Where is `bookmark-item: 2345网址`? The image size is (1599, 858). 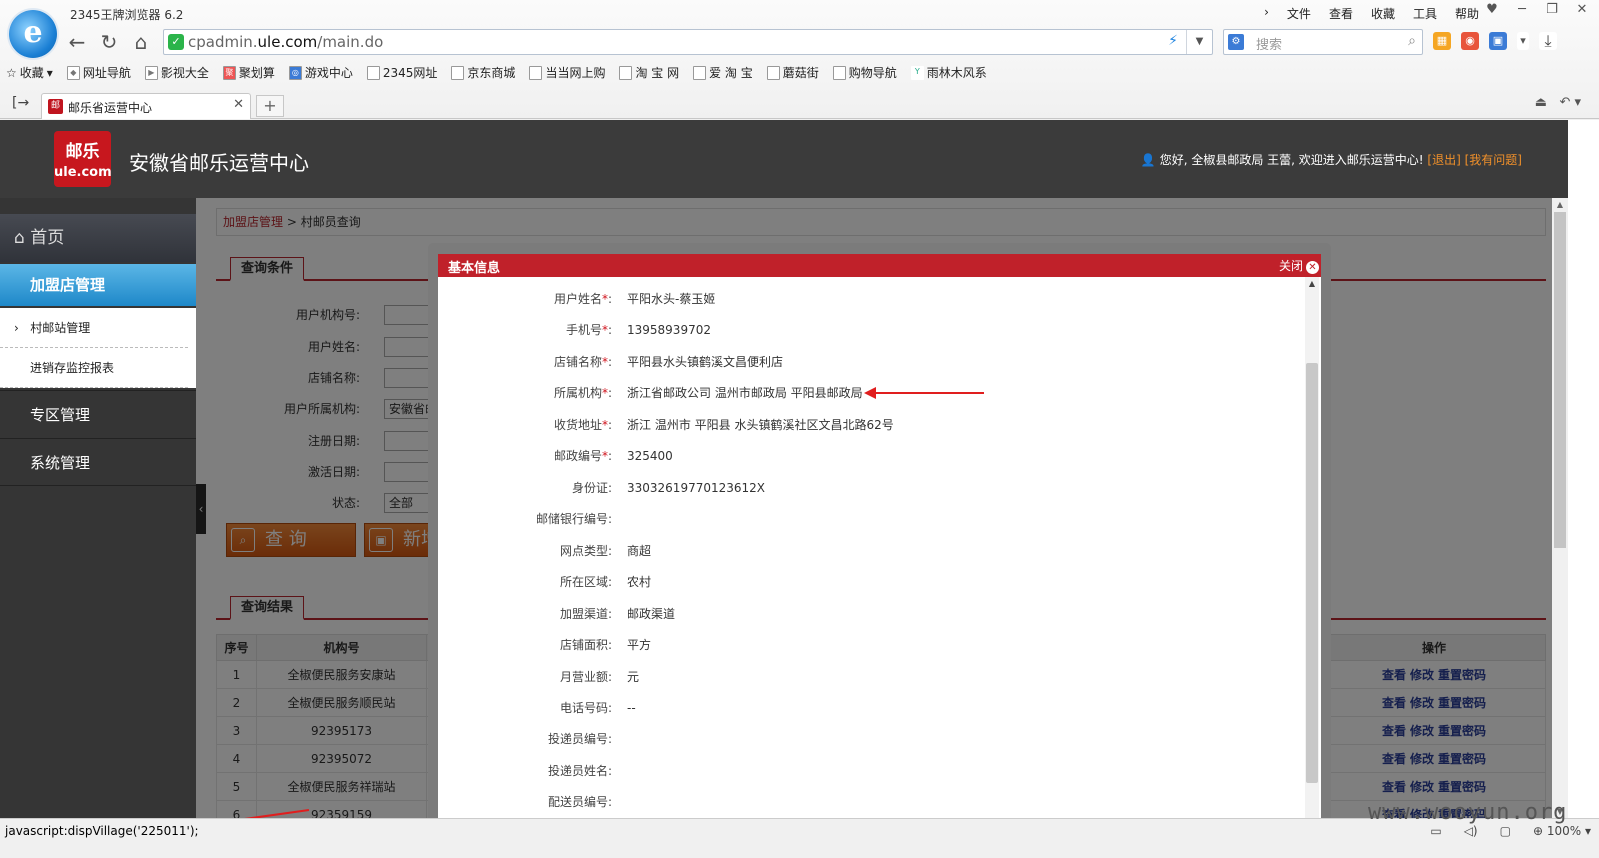
bookmark-item: 2345网址 is located at coordinates (401, 72).